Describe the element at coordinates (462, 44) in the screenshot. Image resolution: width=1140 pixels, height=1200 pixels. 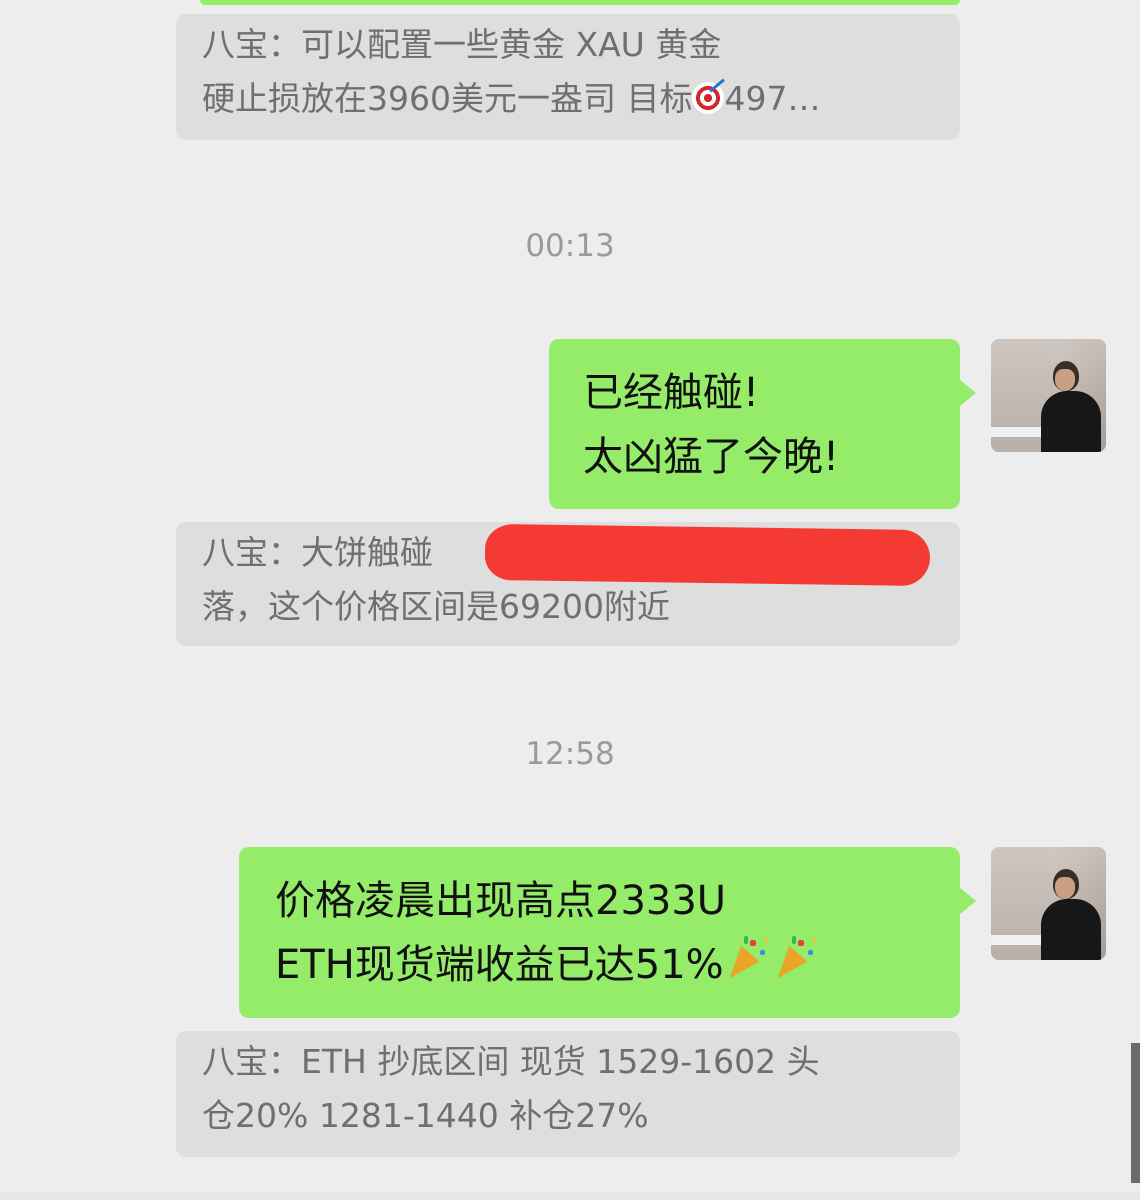
I see `quote-line: 八宝：可以配置一些黄金 XAU 黄金` at that location.